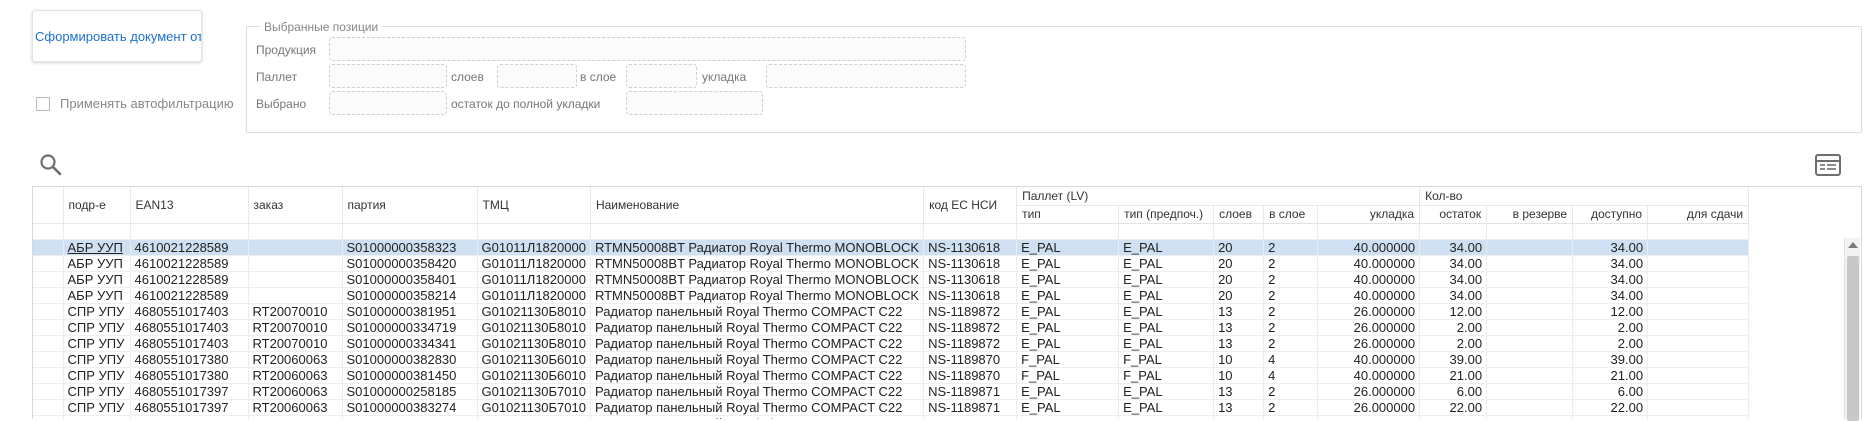 The image size is (1870, 421). What do you see at coordinates (1698, 231) in the screenshot?
I see `filter-for-delivery` at bounding box center [1698, 231].